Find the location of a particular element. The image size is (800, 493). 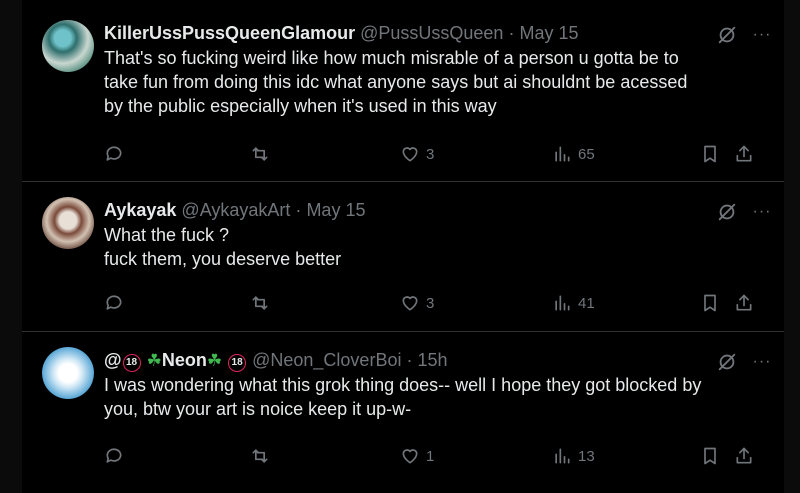

user-handle: @PussUssQueen is located at coordinates (431, 33).